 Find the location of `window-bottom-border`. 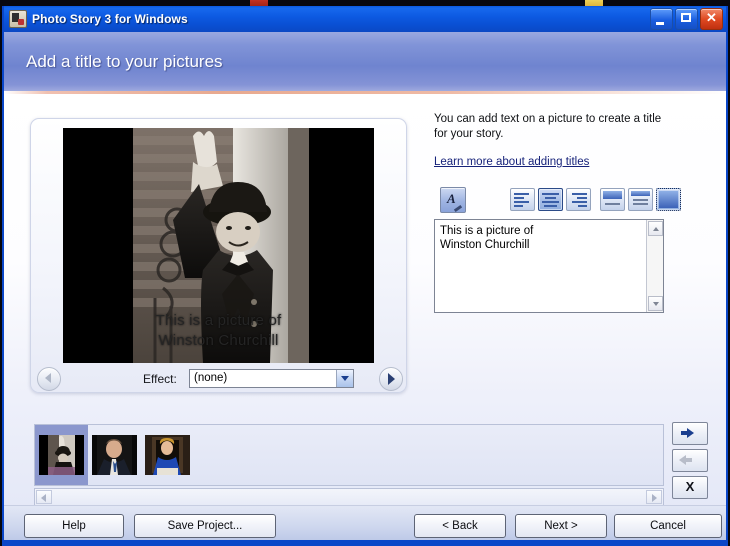

window-bottom-border is located at coordinates (365, 542).